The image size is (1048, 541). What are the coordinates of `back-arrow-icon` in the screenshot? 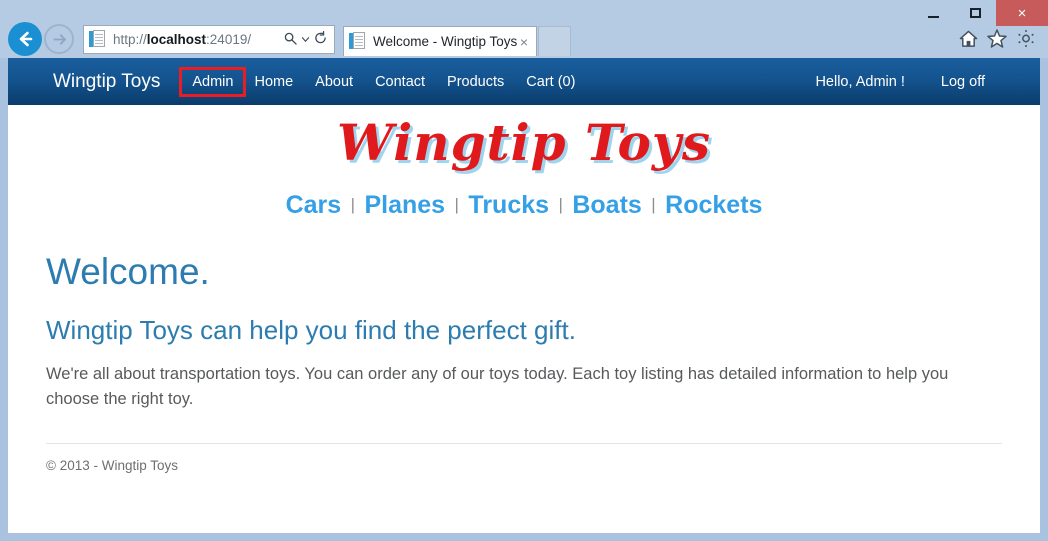 It's located at (26, 39).